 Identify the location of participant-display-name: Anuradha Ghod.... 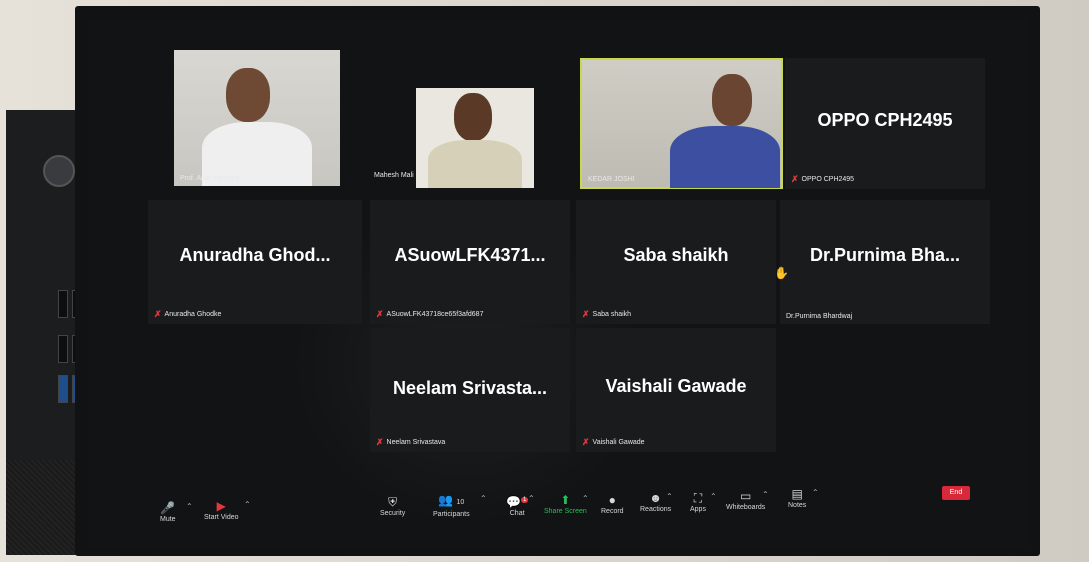
(255, 255).